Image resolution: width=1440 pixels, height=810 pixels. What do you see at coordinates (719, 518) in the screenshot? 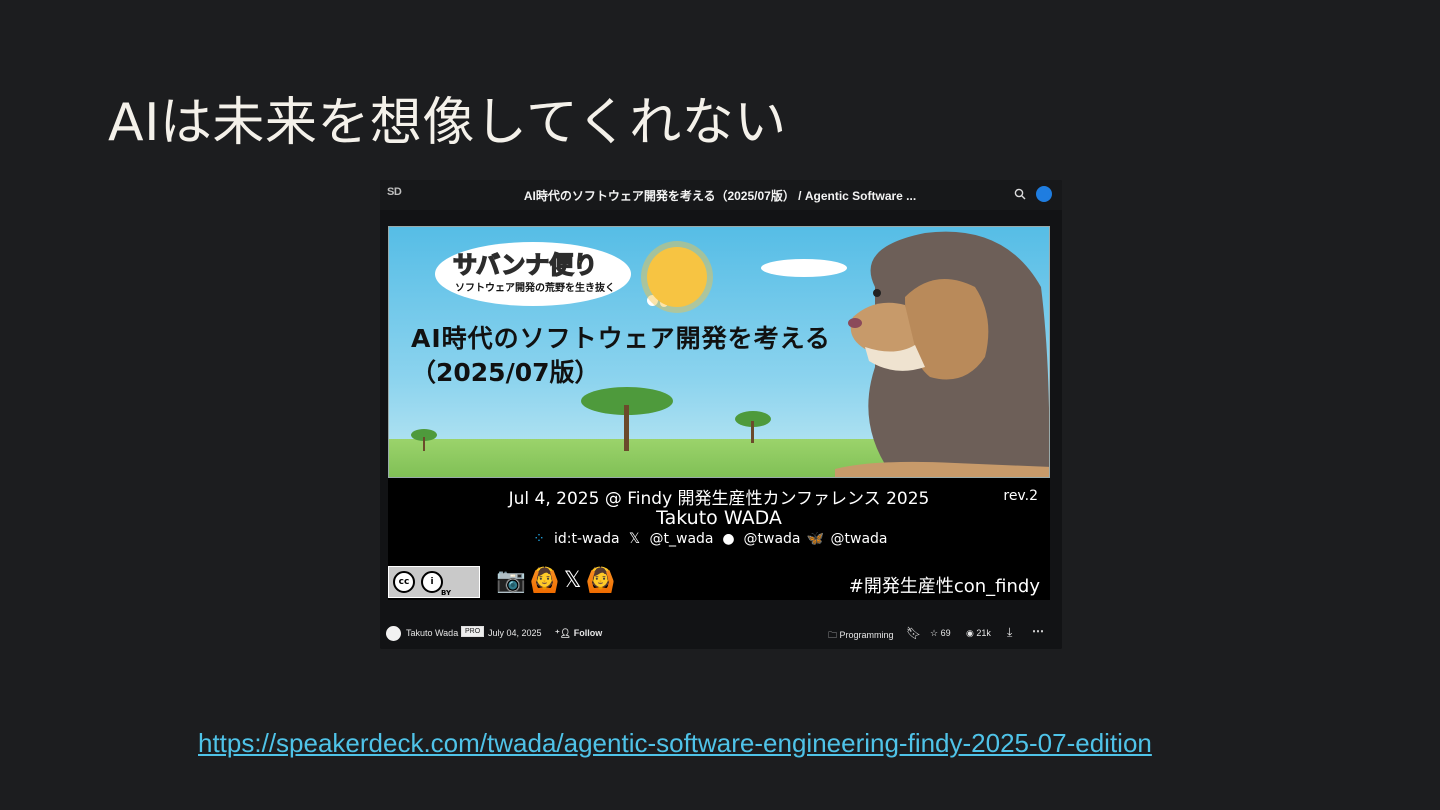
I see `cover-speaker: Takuto WADA` at bounding box center [719, 518].